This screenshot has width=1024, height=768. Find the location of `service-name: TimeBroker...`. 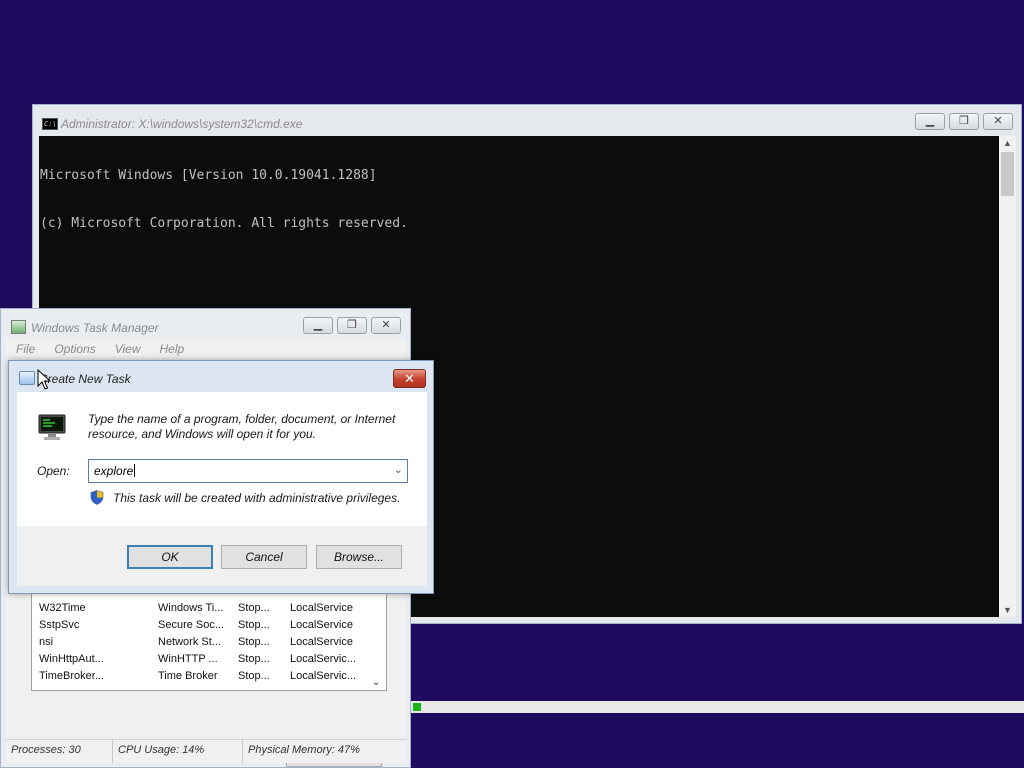

service-name: TimeBroker... is located at coordinates (71, 676).